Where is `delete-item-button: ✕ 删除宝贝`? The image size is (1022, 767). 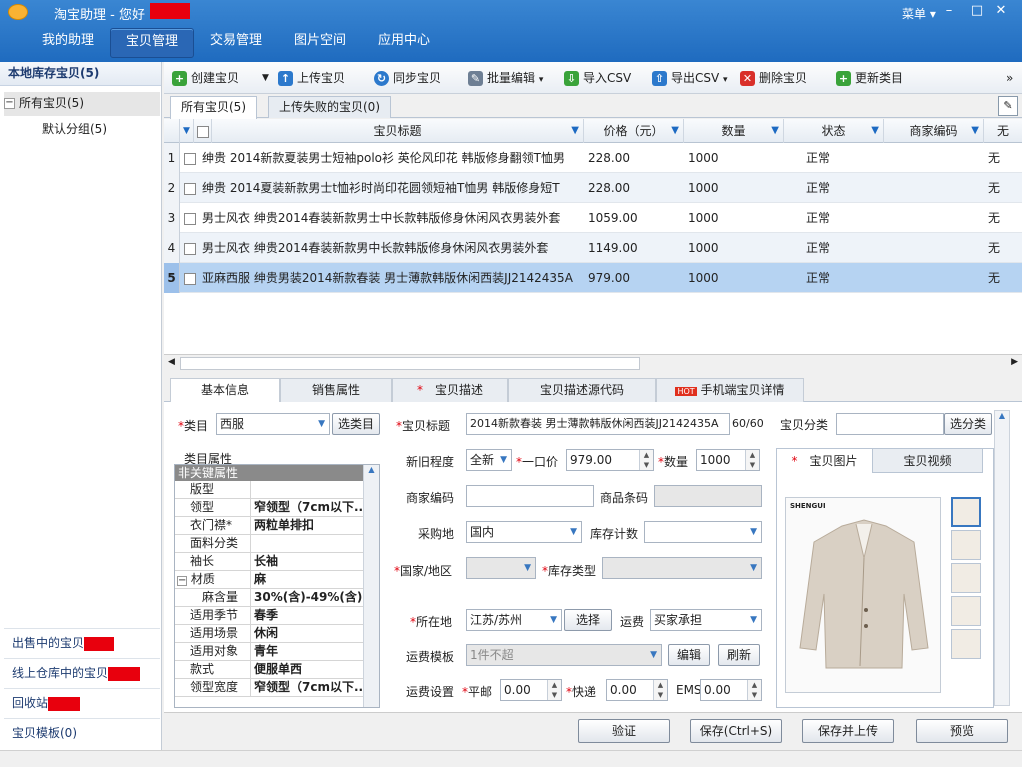 delete-item-button: ✕ 删除宝贝 is located at coordinates (773, 78).